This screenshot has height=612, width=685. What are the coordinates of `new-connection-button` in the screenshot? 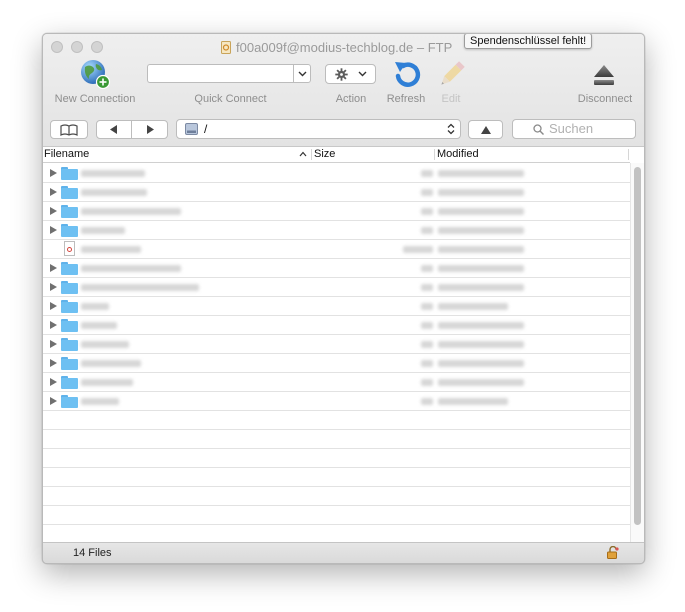 It's located at (95, 74).